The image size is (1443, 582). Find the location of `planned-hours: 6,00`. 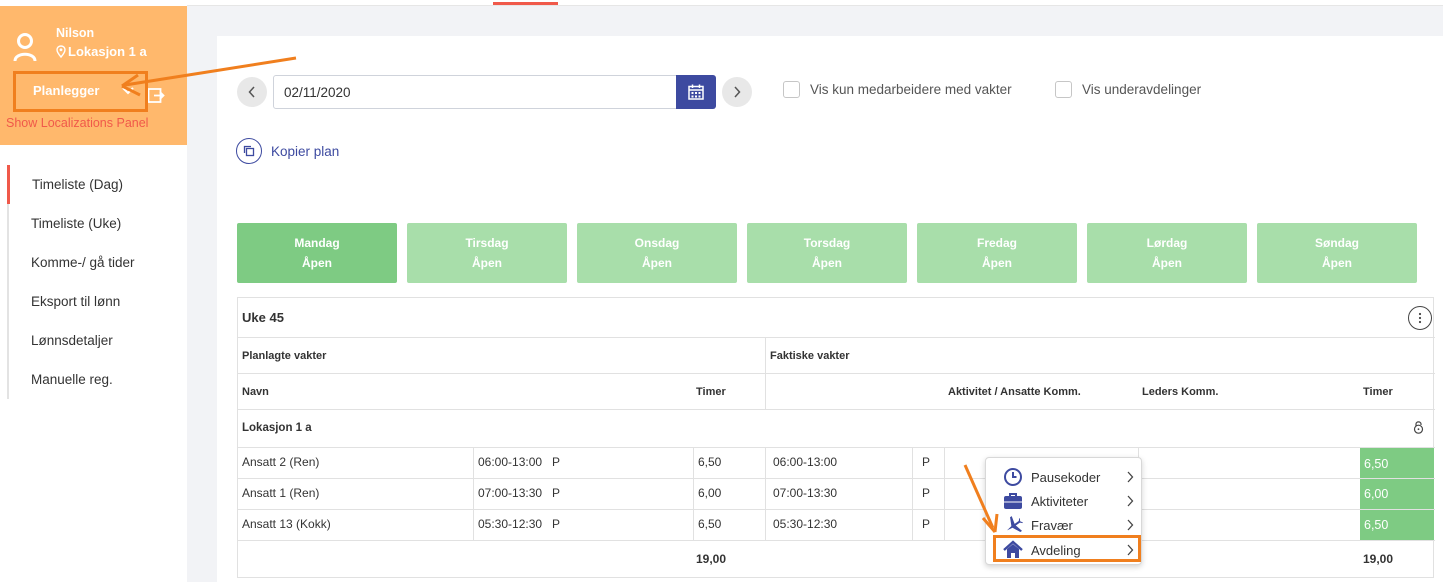

planned-hours: 6,00 is located at coordinates (710, 493).